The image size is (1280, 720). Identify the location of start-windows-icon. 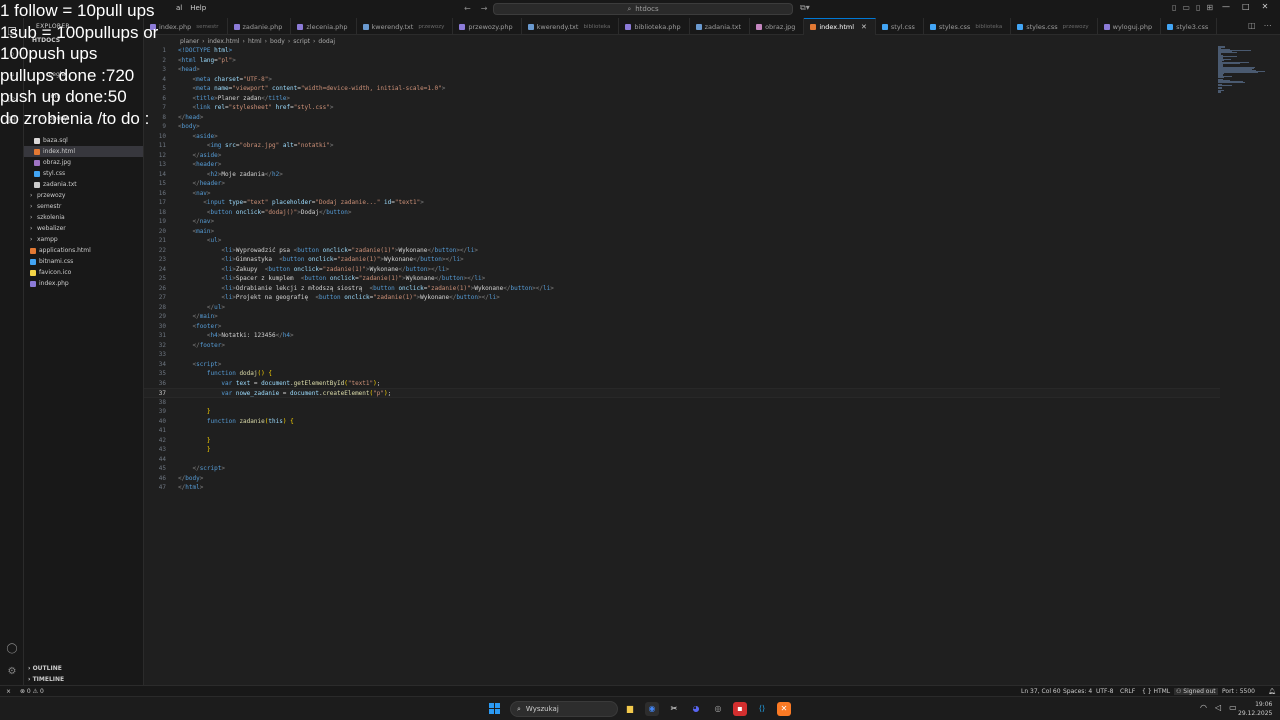
(495, 709).